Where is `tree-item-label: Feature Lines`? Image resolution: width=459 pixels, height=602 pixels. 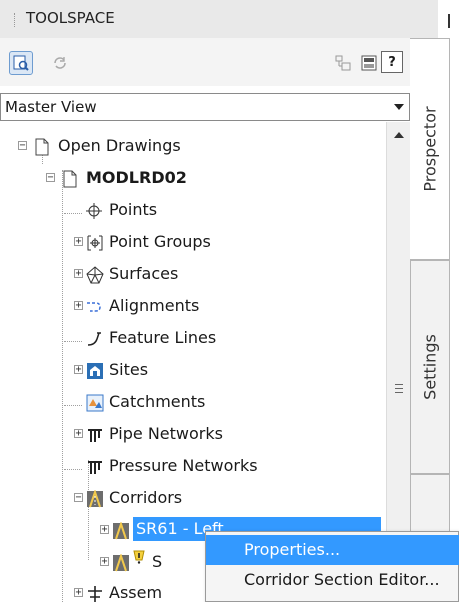
tree-item-label: Feature Lines is located at coordinates (163, 337).